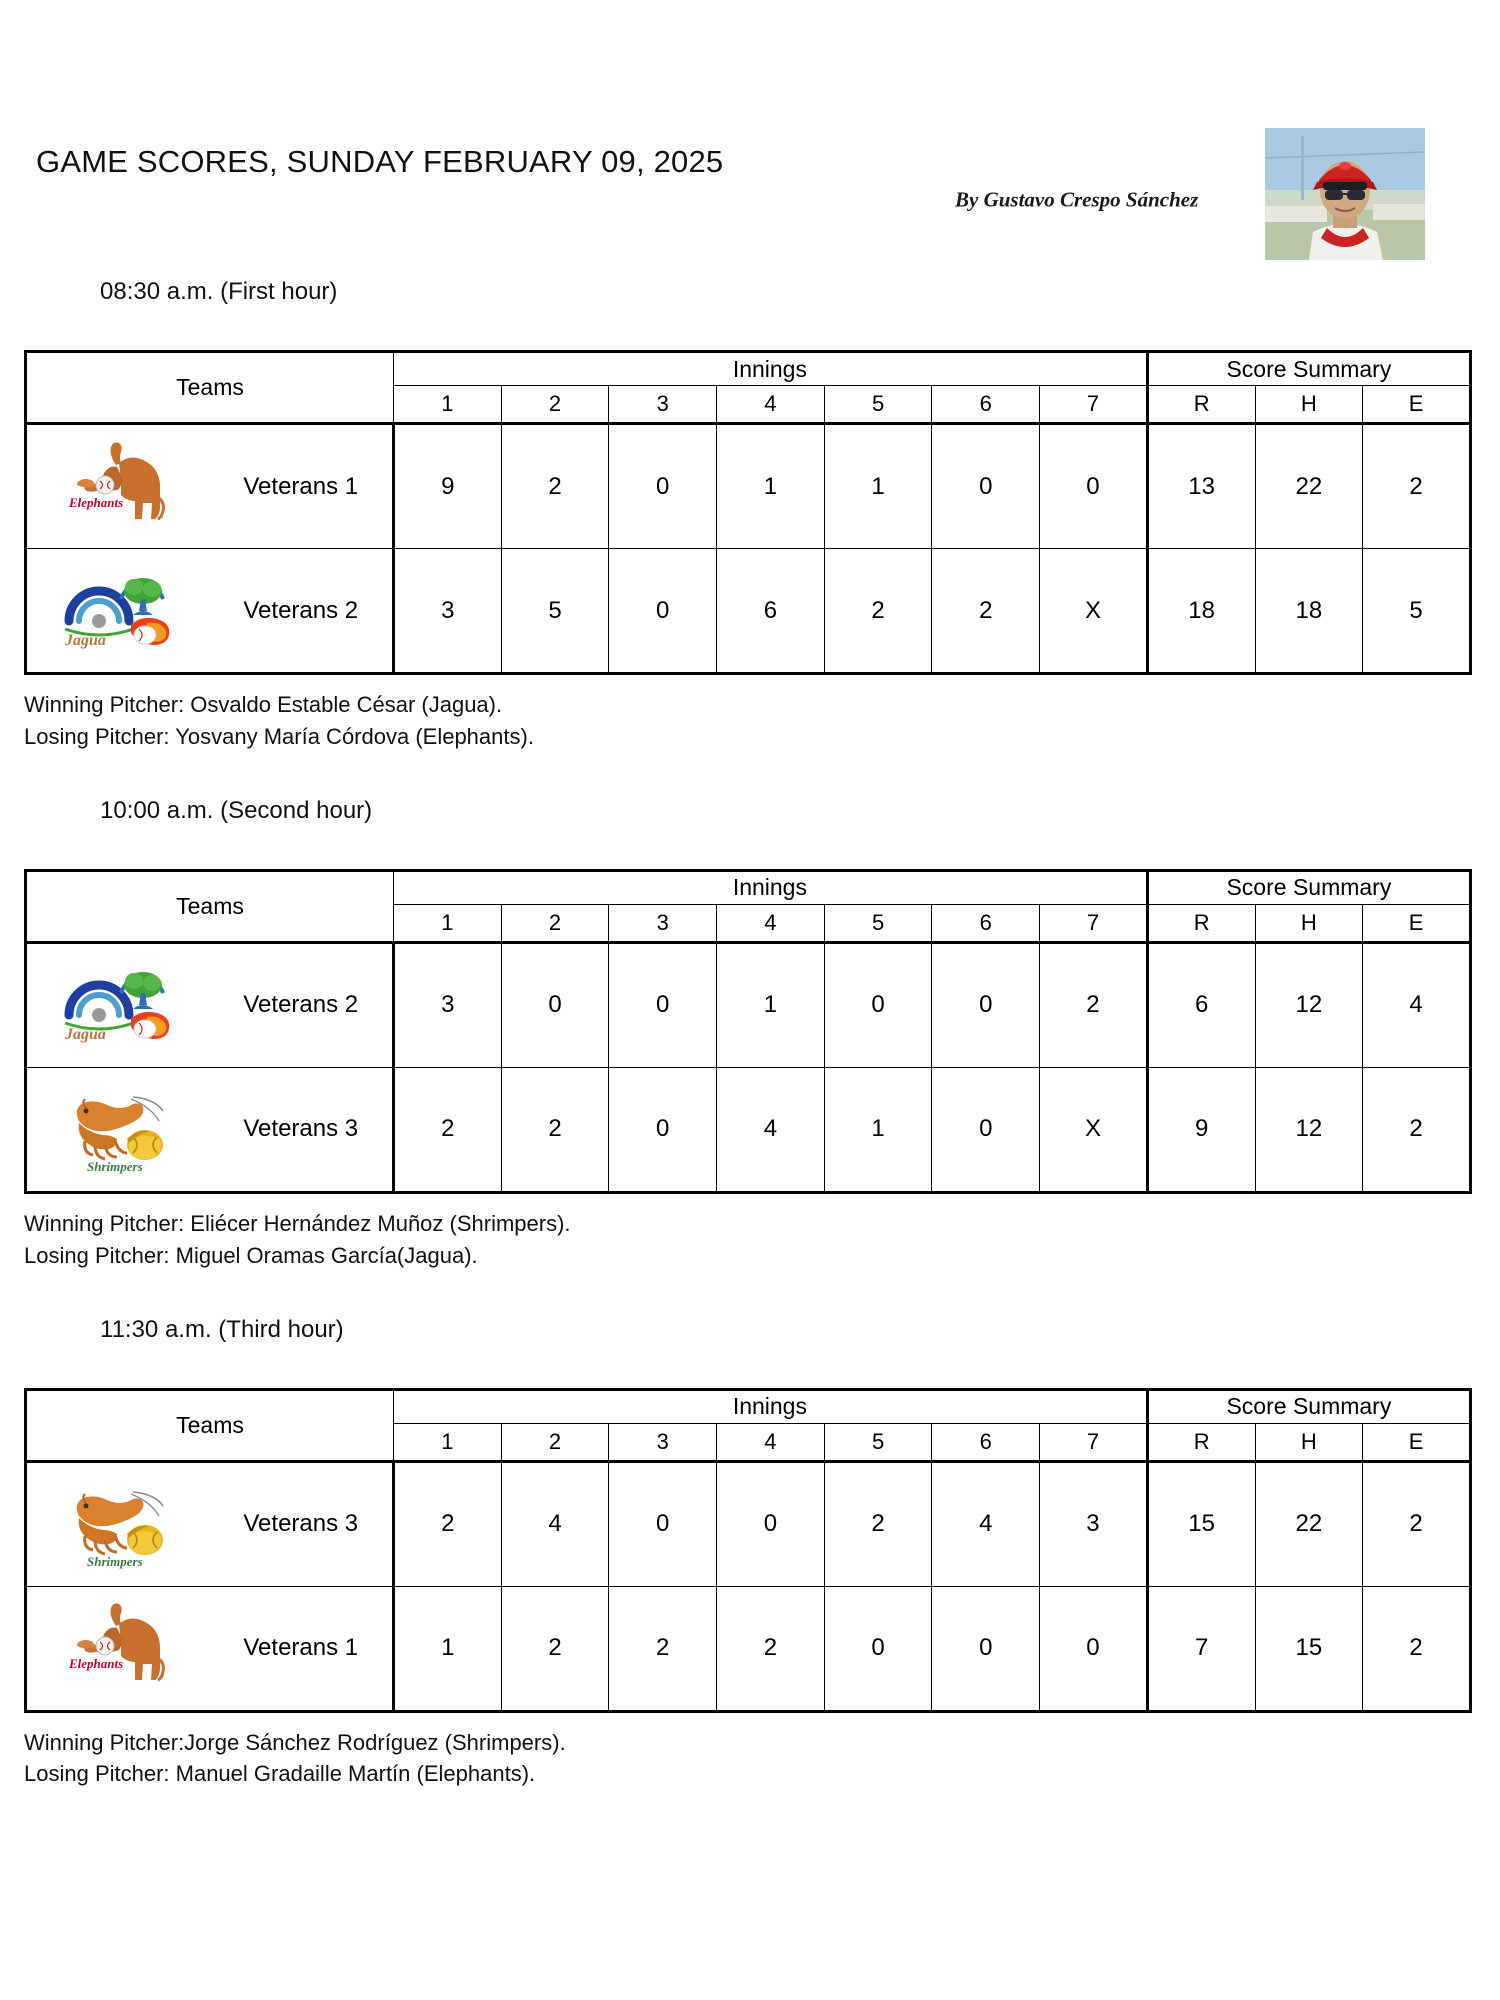 The height and width of the screenshot is (2000, 1500). What do you see at coordinates (1309, 486) in the screenshot?
I see `hits-value: 22` at bounding box center [1309, 486].